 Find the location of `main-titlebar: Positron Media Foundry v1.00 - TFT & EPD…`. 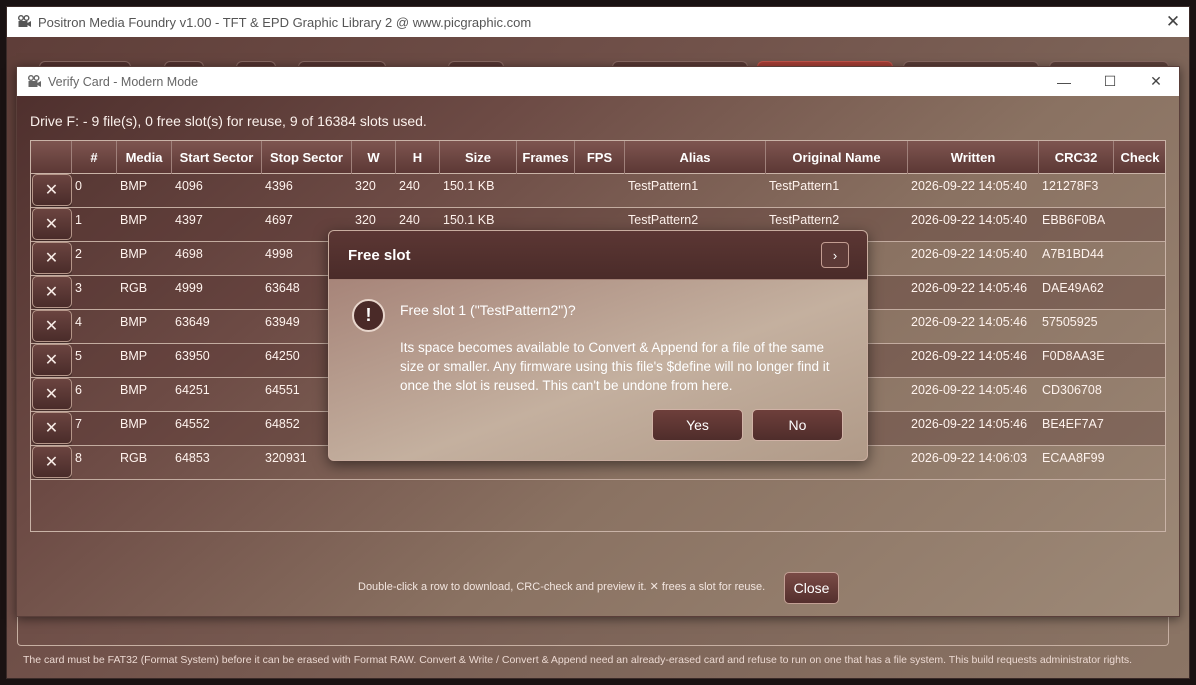

main-titlebar: Positron Media Foundry v1.00 - TFT & EPD… is located at coordinates (598, 22).